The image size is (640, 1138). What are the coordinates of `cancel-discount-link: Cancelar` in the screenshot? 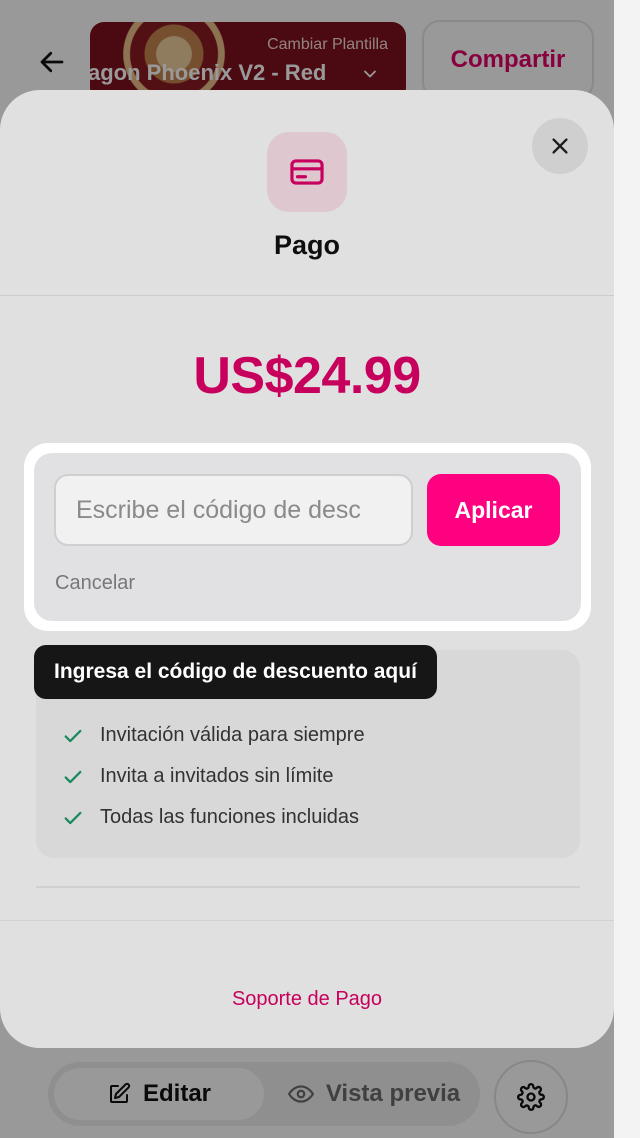 It's located at (95, 583).